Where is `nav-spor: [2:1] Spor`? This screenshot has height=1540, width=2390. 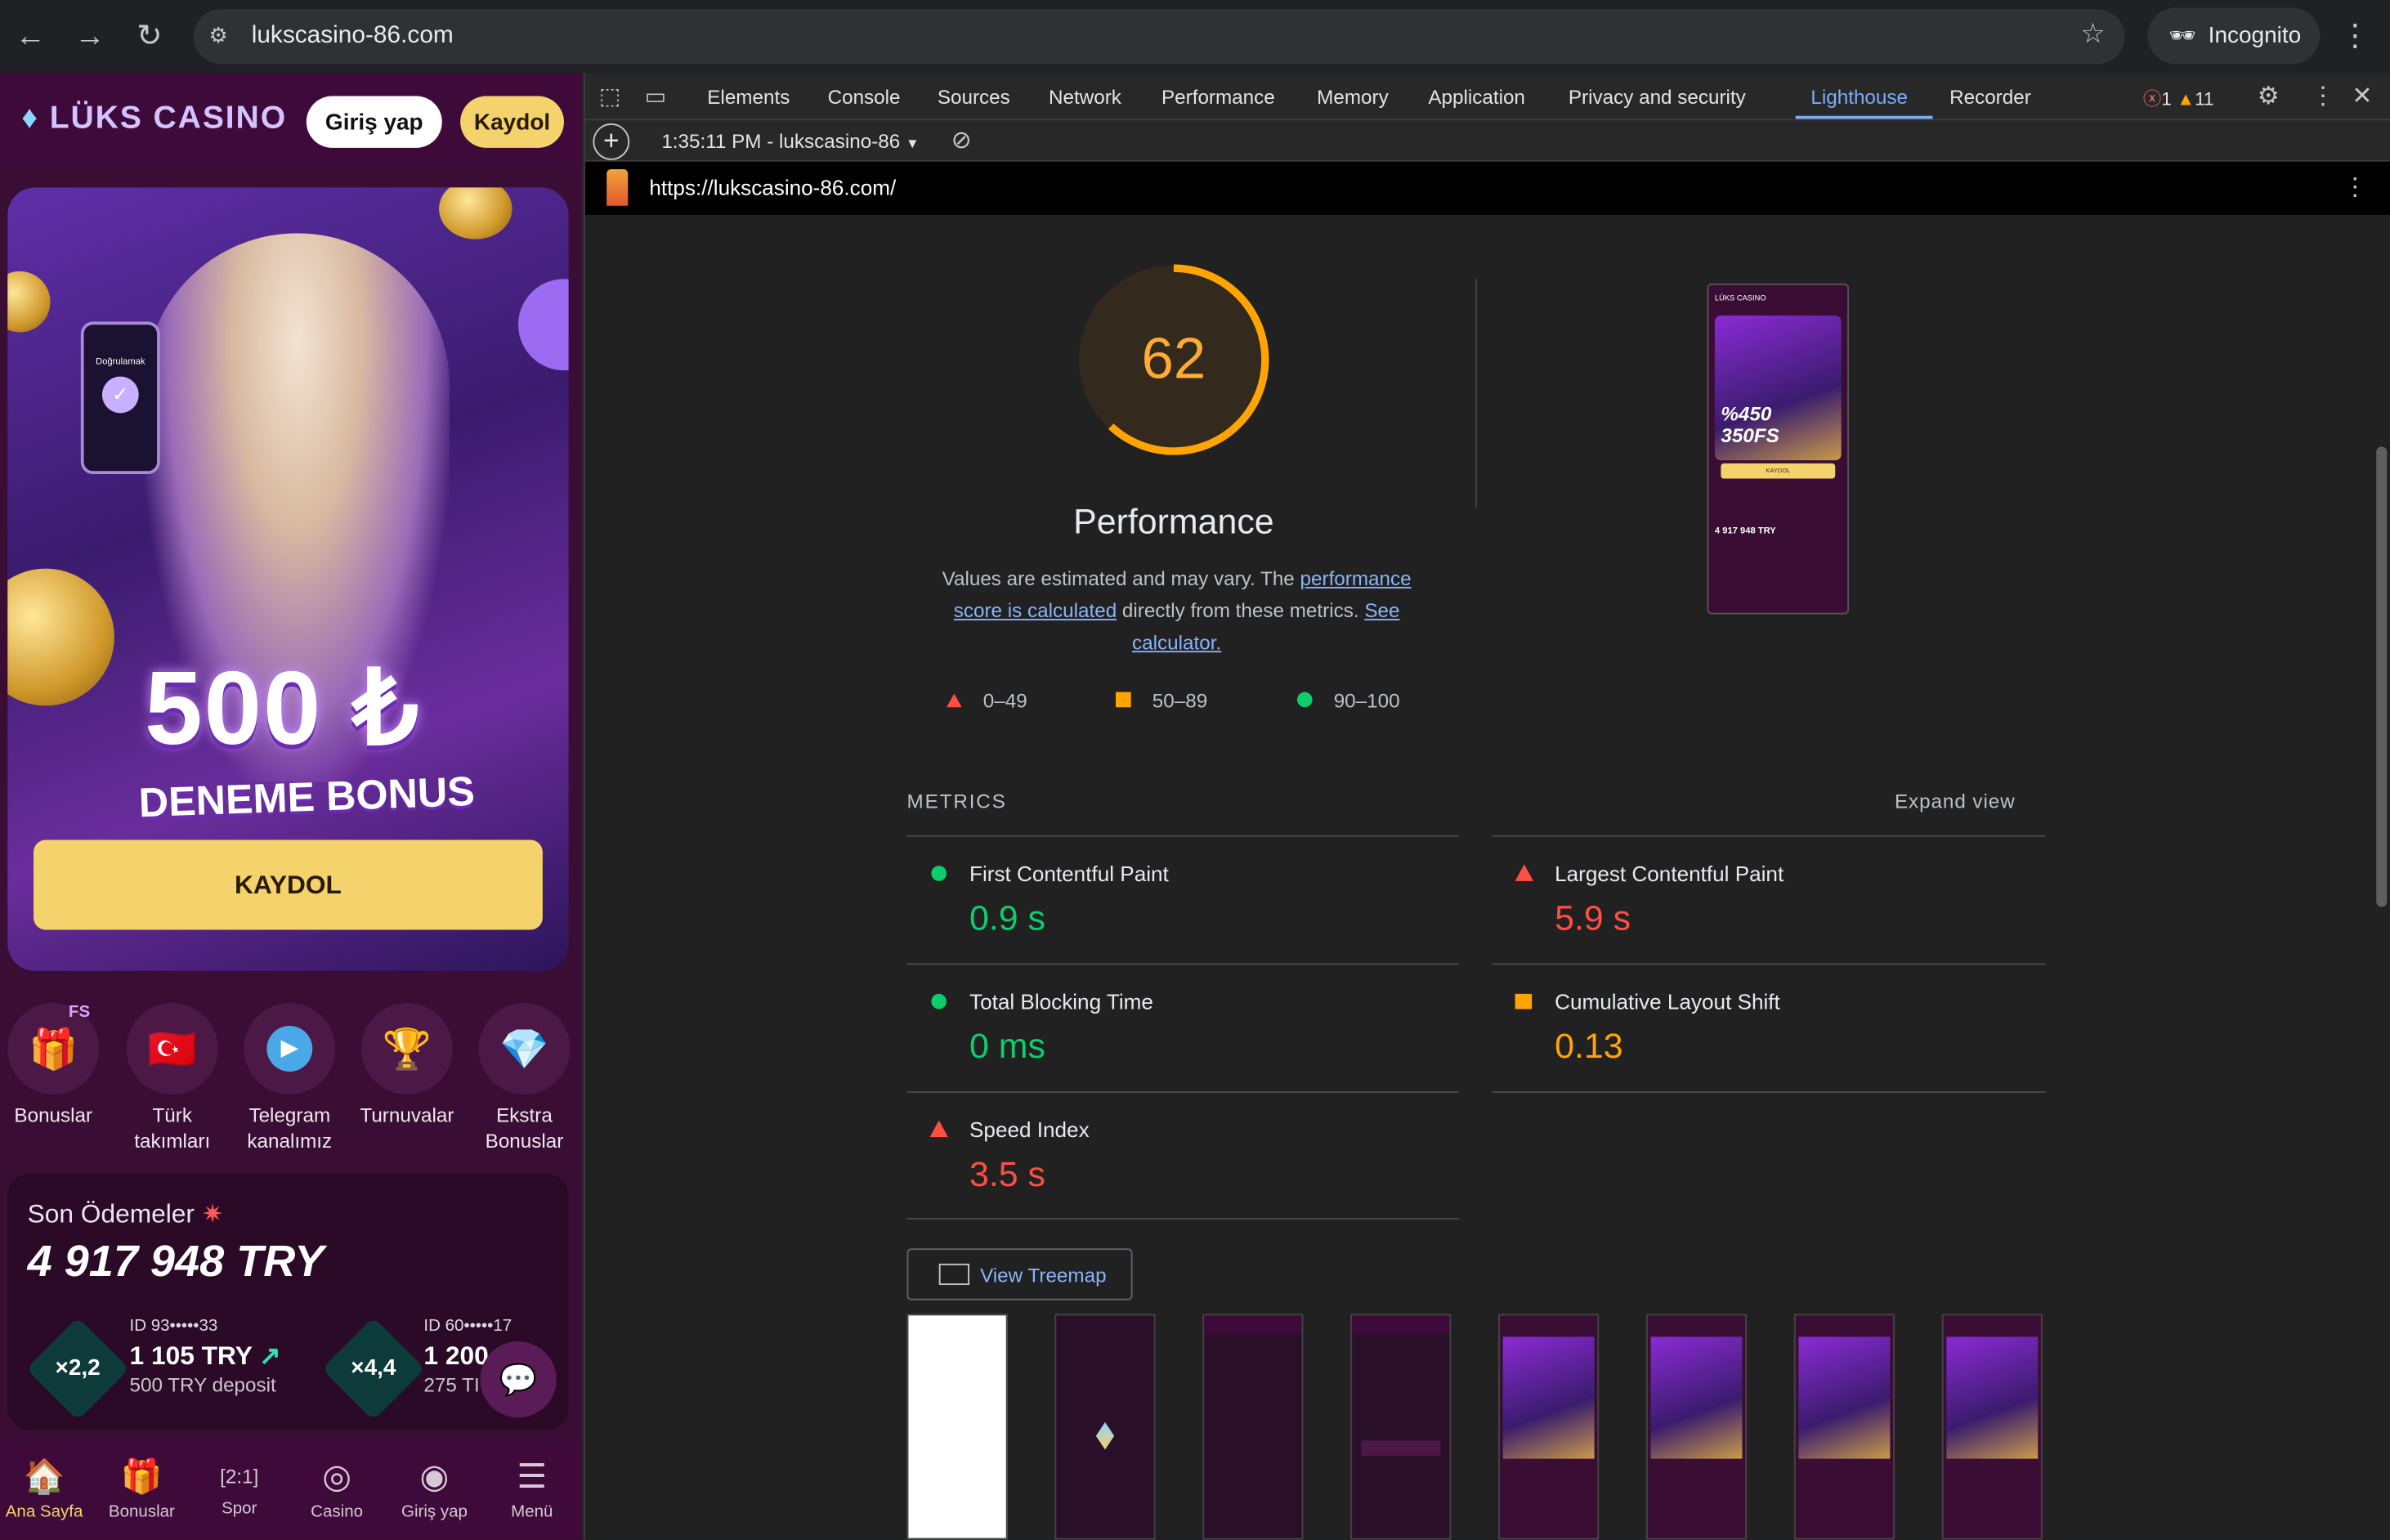
nav-spor: [2:1] Spor is located at coordinates (239, 1488).